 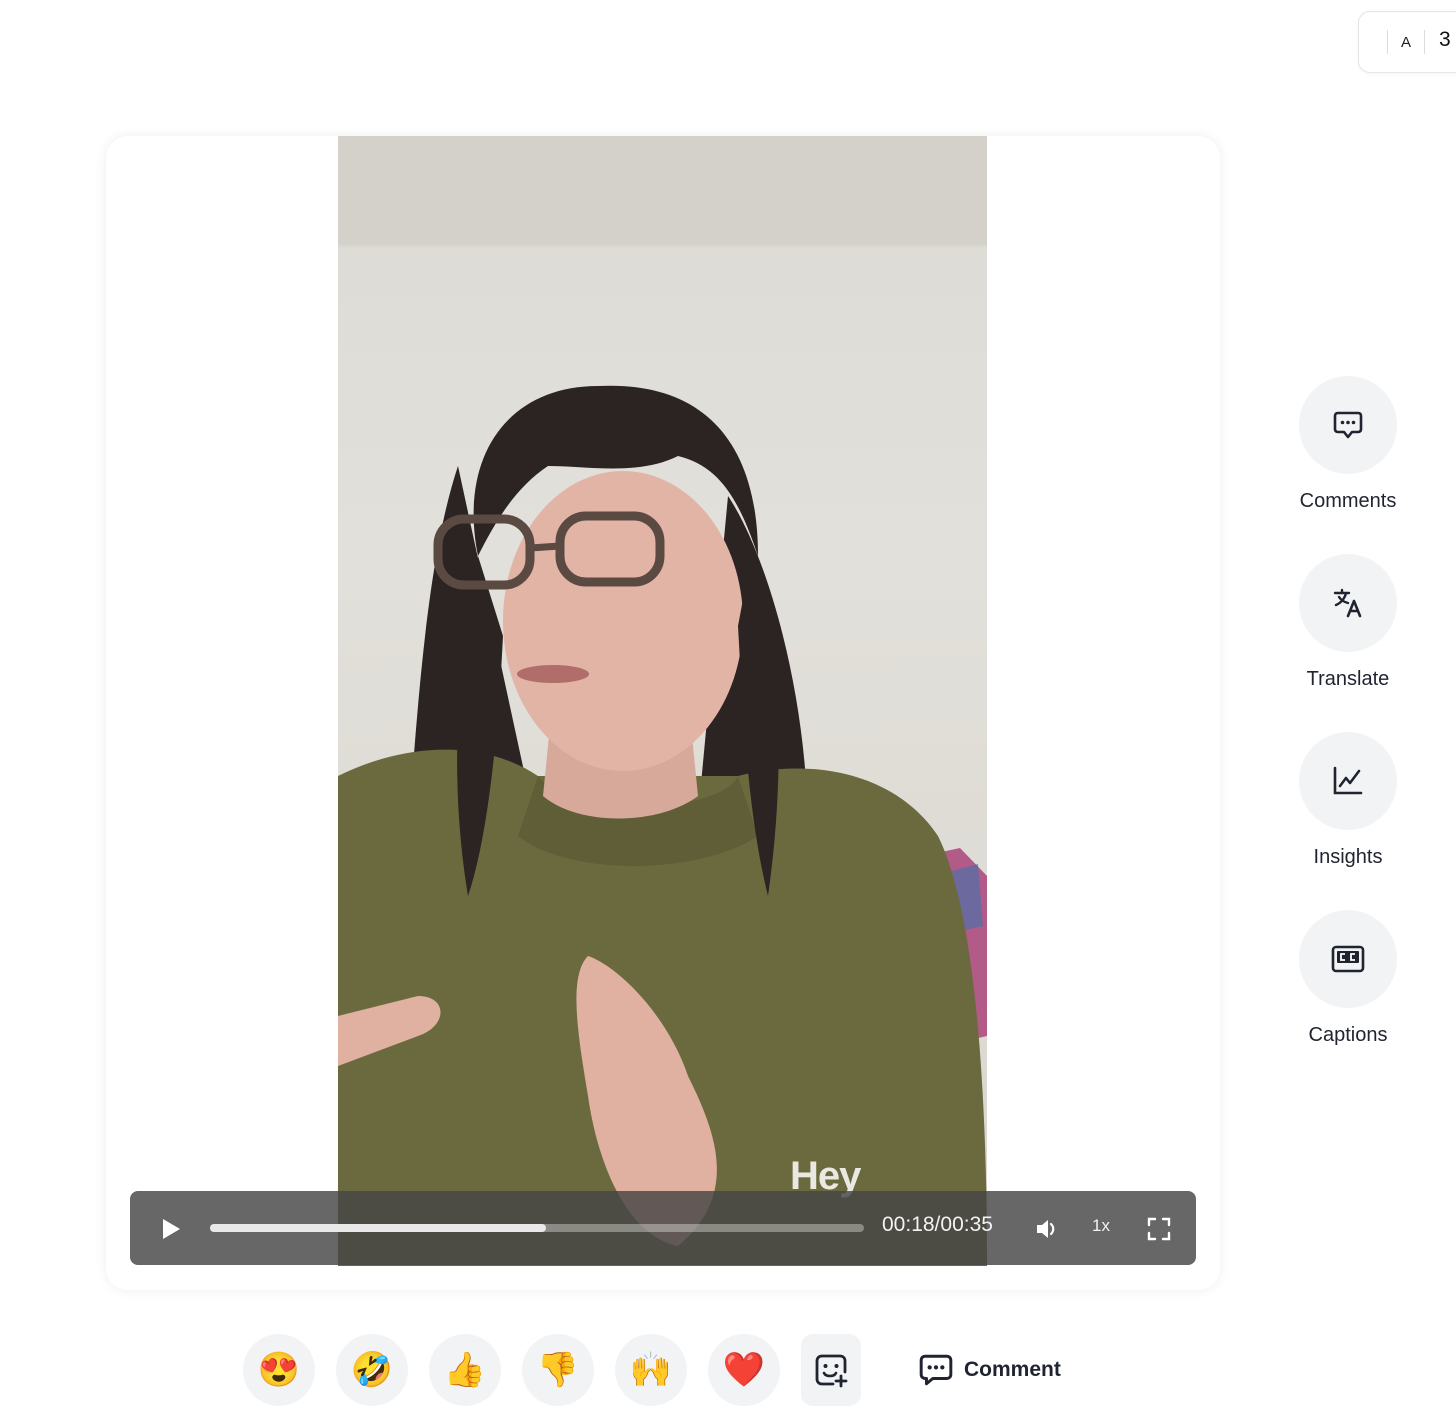 I want to click on language-avatar: A, so click(x=1406, y=42).